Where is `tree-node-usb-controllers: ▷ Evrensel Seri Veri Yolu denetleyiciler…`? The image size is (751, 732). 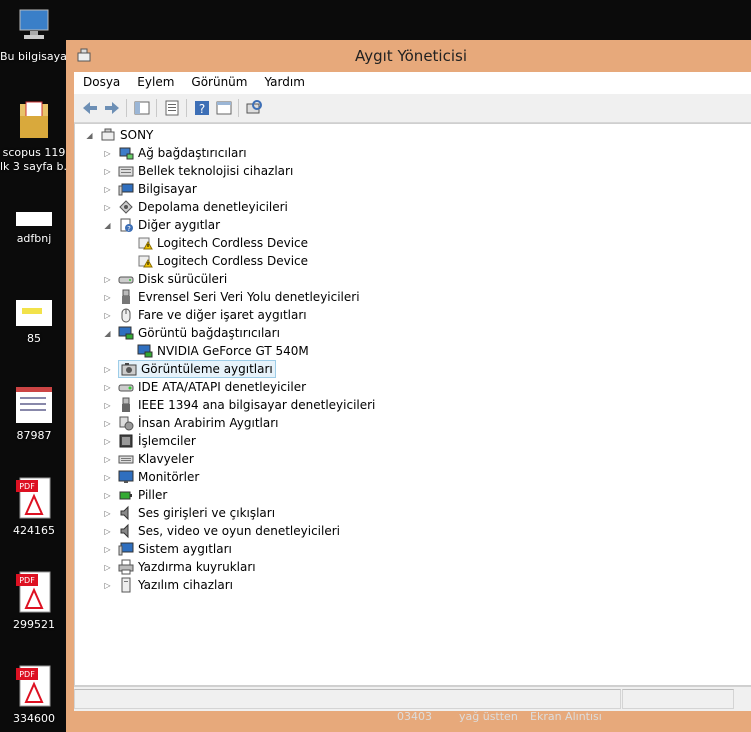 tree-node-usb-controllers: ▷ Evrensel Seri Veri Yolu denetleyiciler… is located at coordinates (231, 297).